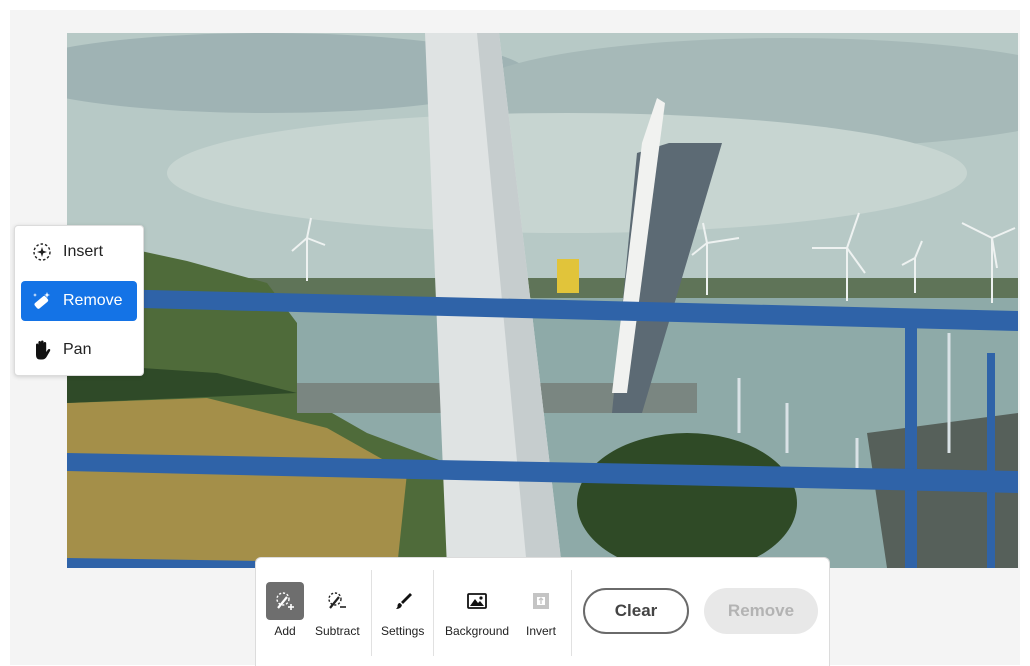 Image resolution: width=1030 pixels, height=666 pixels. Describe the element at coordinates (337, 631) in the screenshot. I see `subtract-tool-label: Subtract` at that location.